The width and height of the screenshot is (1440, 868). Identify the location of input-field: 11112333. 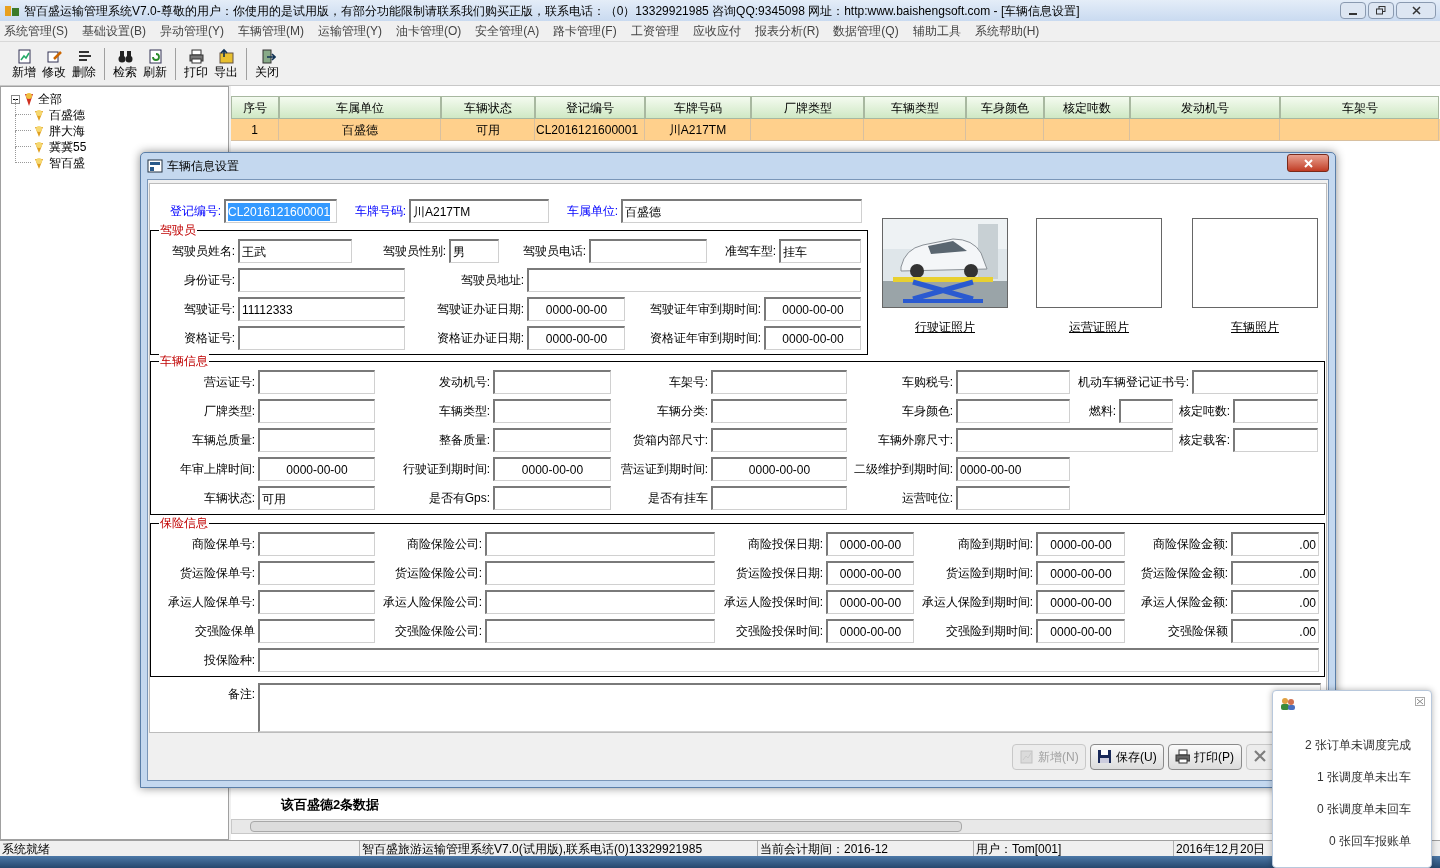
(321, 309).